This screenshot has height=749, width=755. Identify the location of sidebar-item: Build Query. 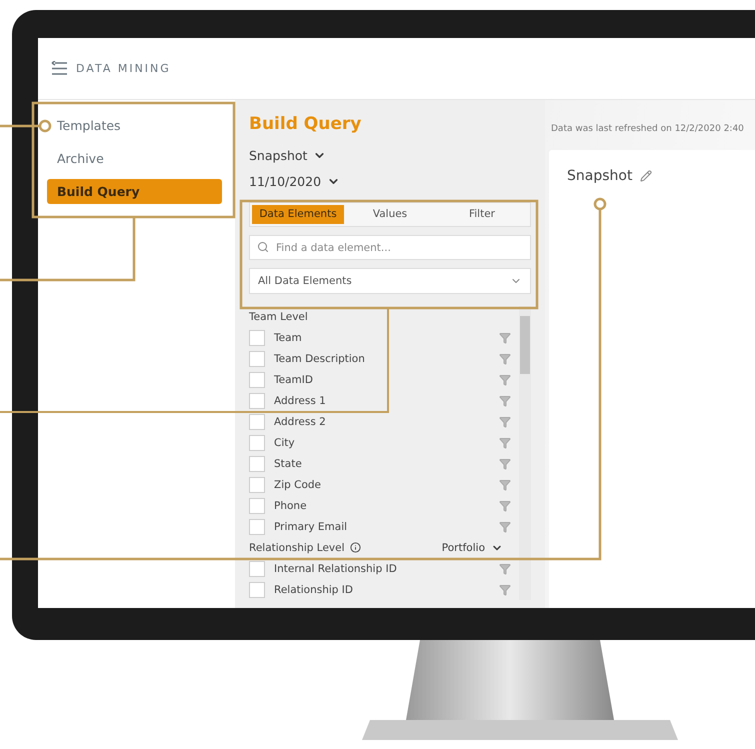
(134, 191).